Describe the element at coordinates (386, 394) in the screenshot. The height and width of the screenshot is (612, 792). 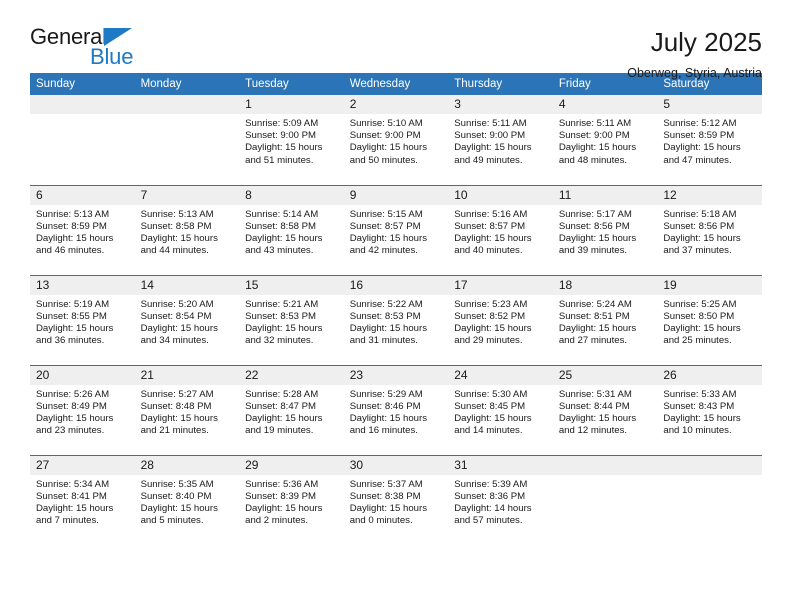
I see `sunrise-text: Sunrise: 5:29 AM` at that location.